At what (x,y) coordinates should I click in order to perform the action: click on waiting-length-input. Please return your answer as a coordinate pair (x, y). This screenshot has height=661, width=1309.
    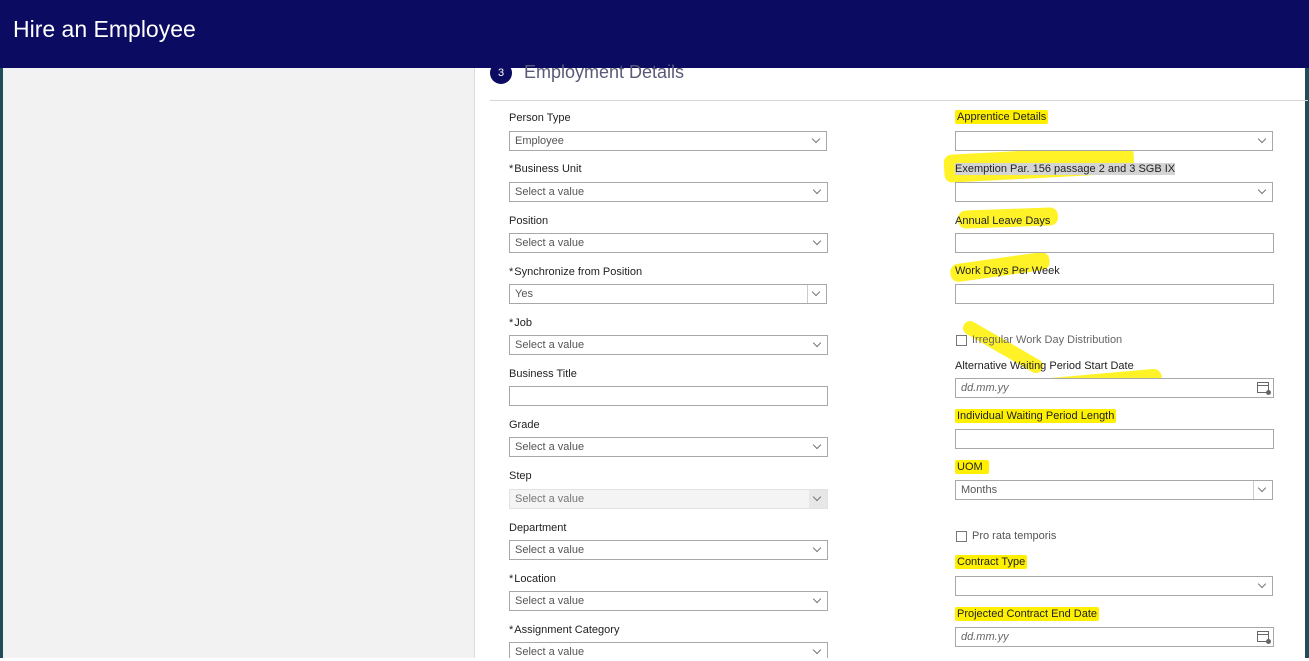
    Looking at the image, I should click on (1114, 439).